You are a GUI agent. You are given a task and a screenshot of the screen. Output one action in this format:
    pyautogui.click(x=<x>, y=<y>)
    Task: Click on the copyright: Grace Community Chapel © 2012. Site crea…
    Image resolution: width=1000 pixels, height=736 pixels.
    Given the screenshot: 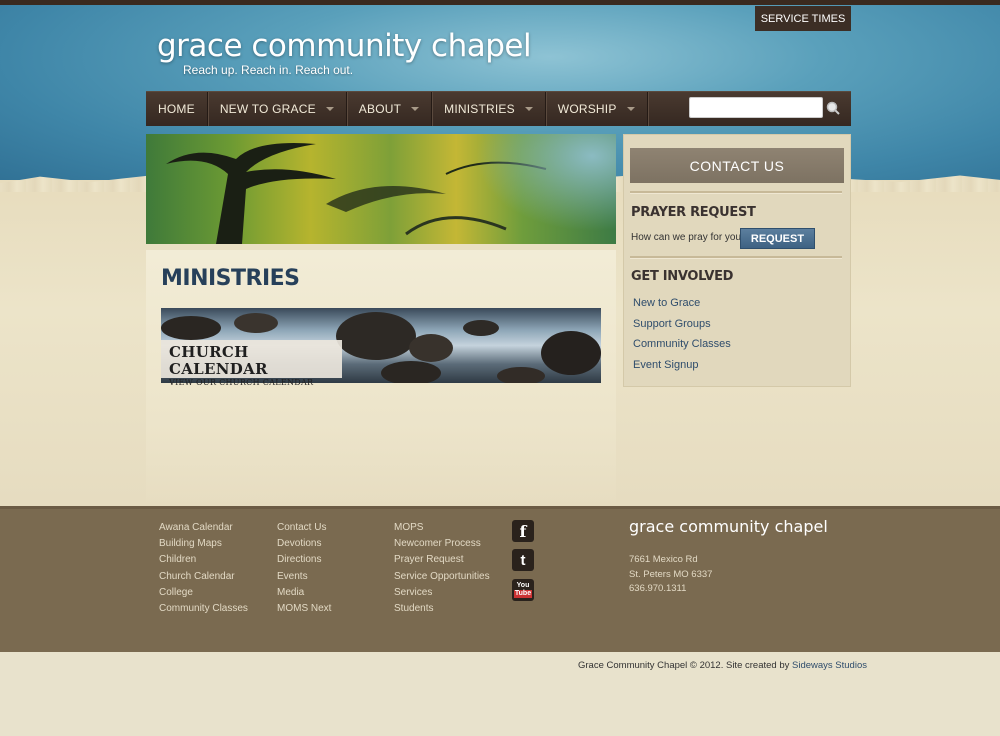 What is the action you would take?
    pyautogui.click(x=722, y=665)
    